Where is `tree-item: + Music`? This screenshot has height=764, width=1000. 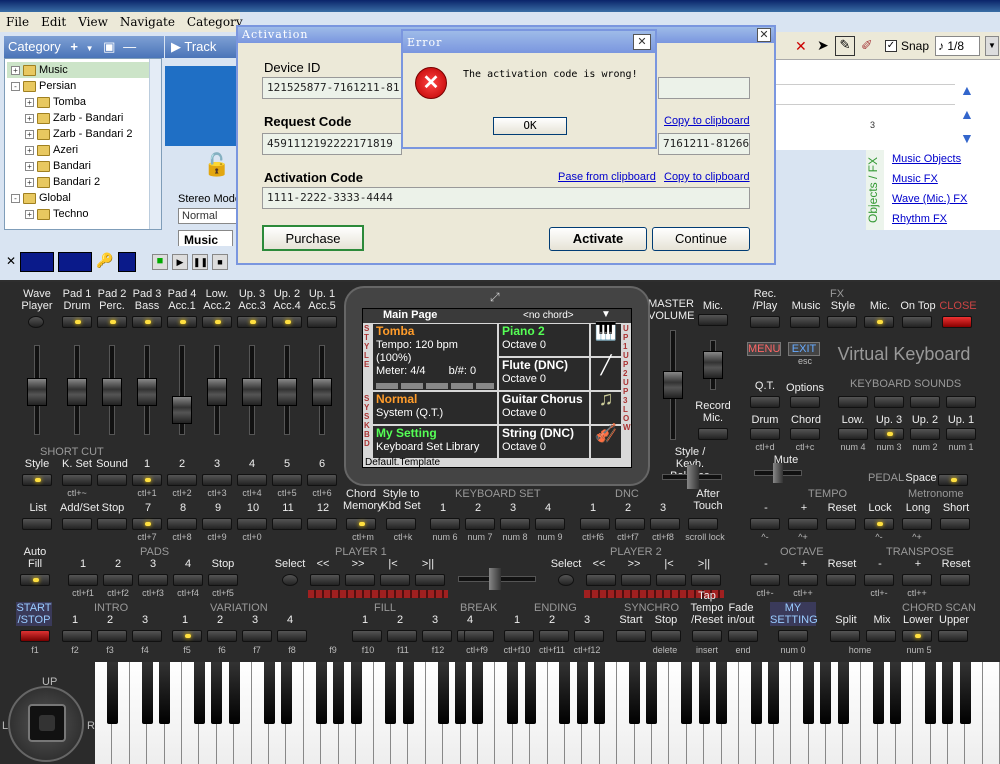 tree-item: + Music is located at coordinates (83, 70).